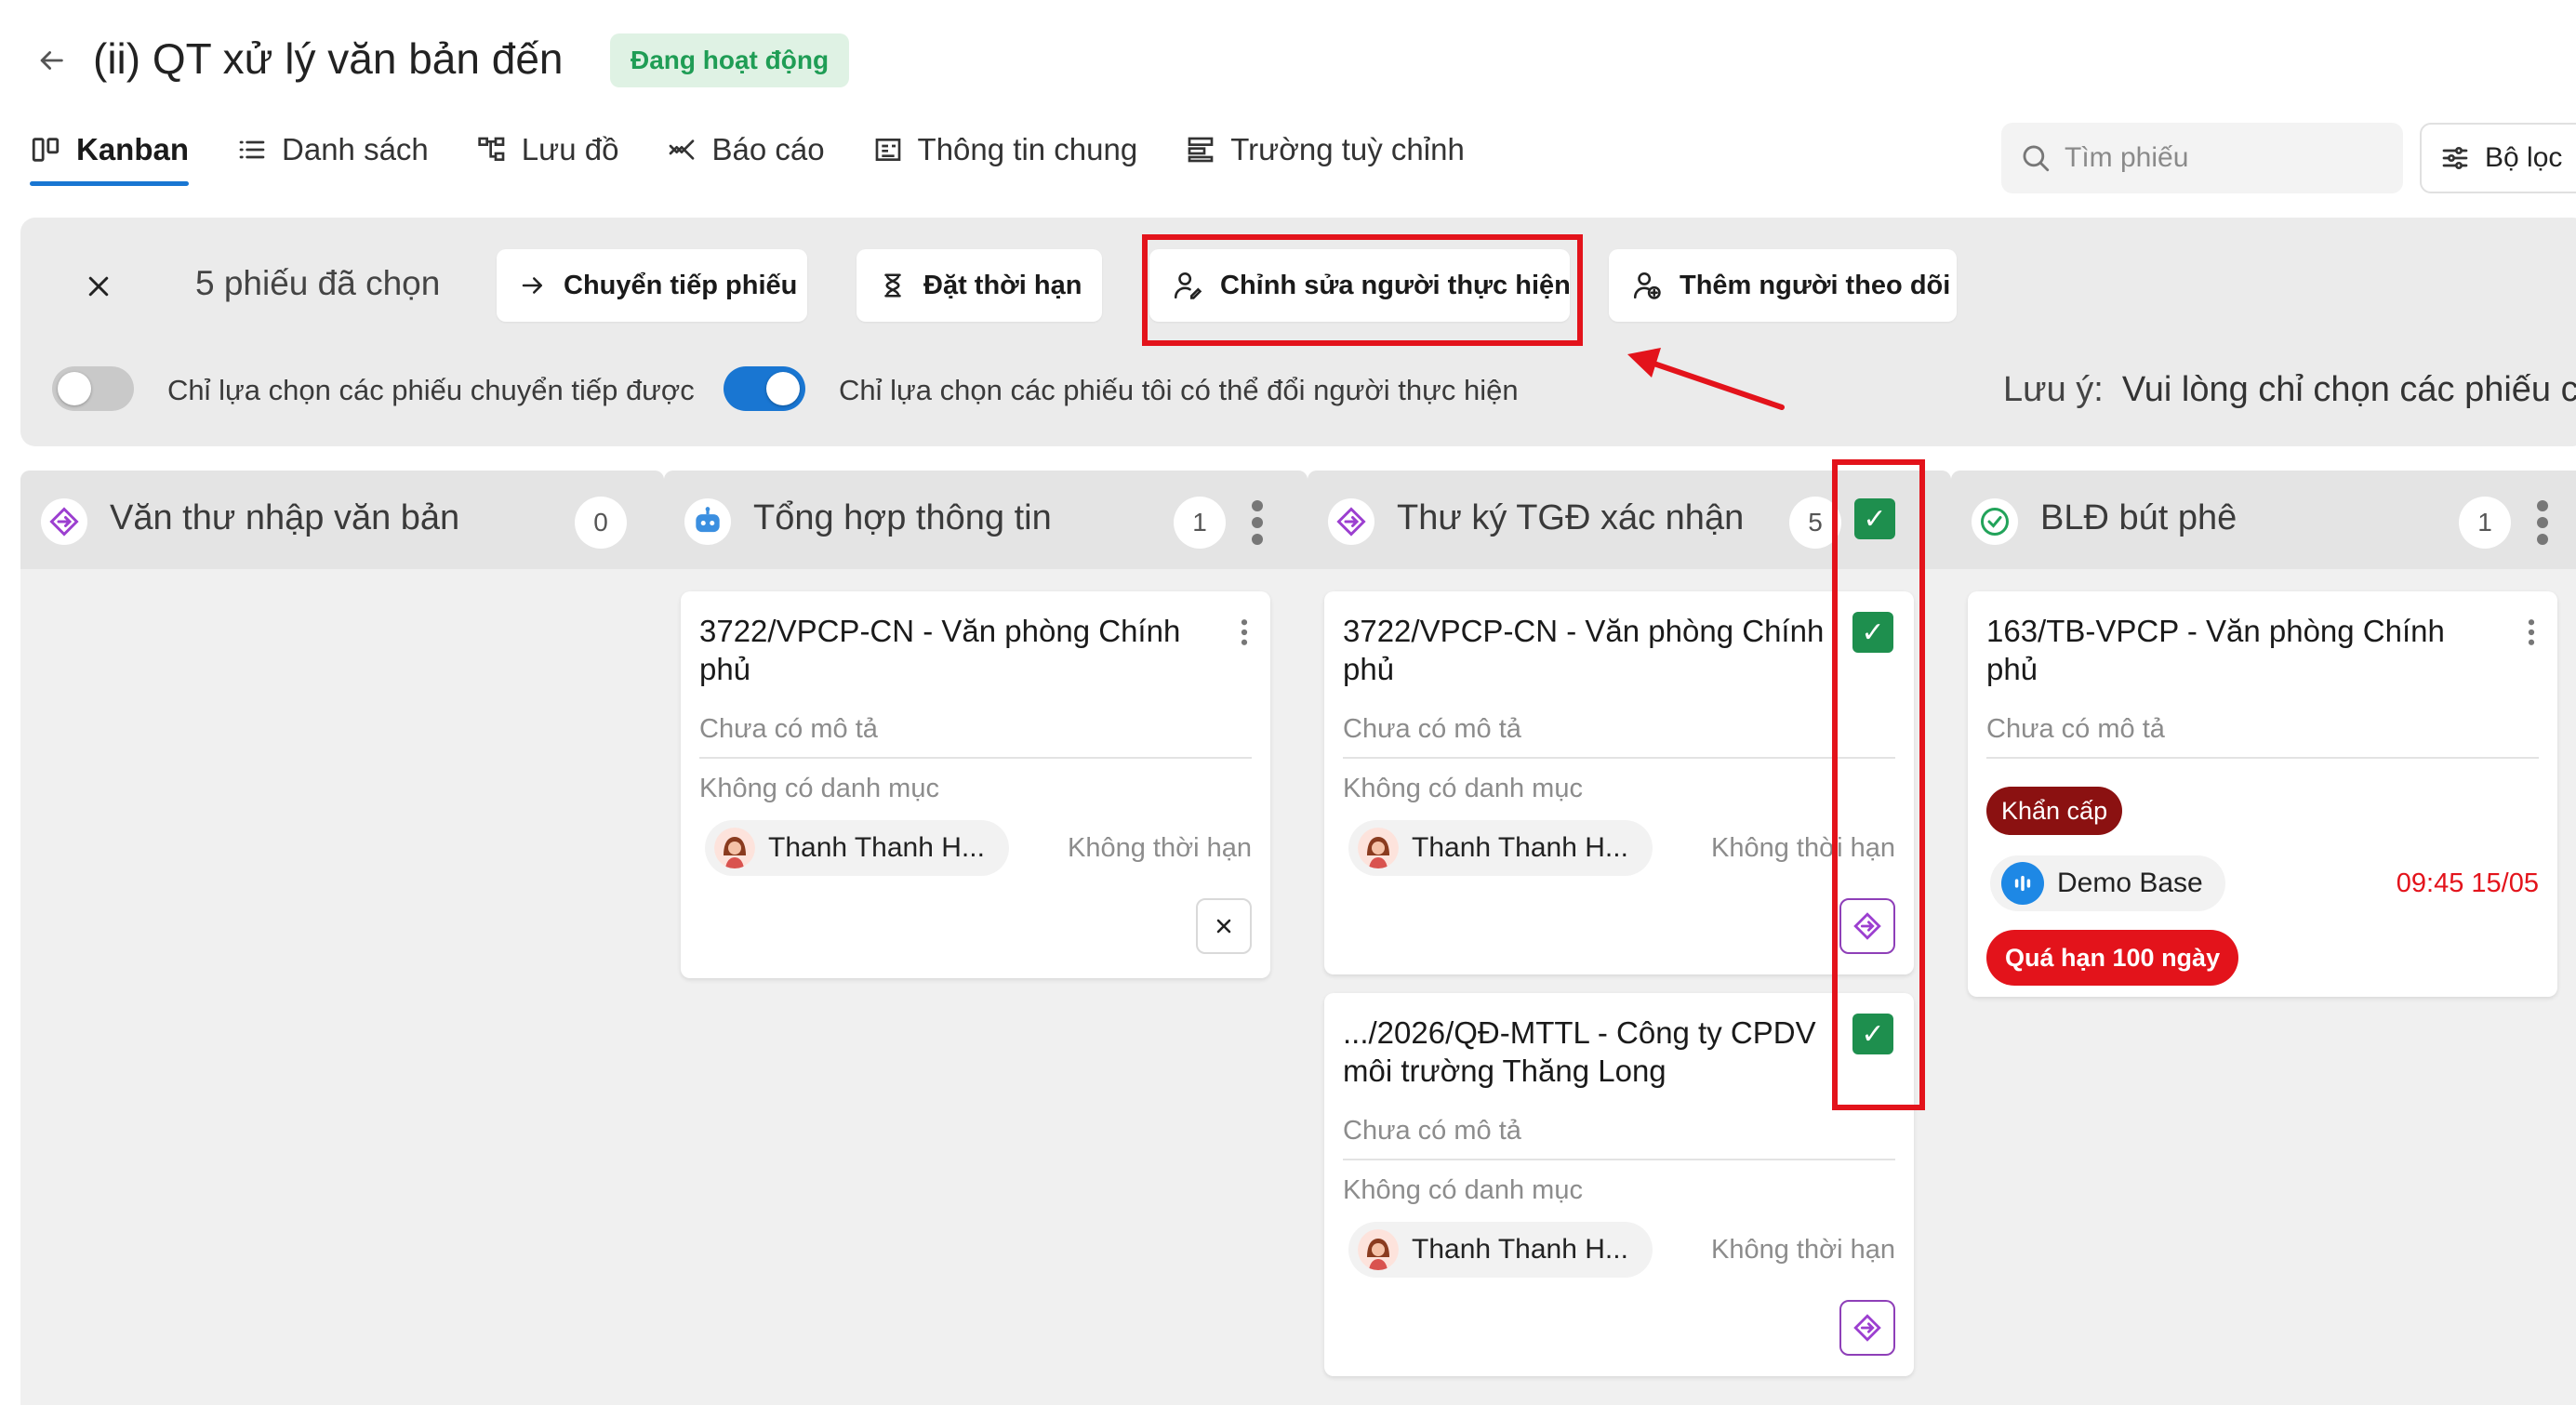  I want to click on column-count: 0, so click(601, 523).